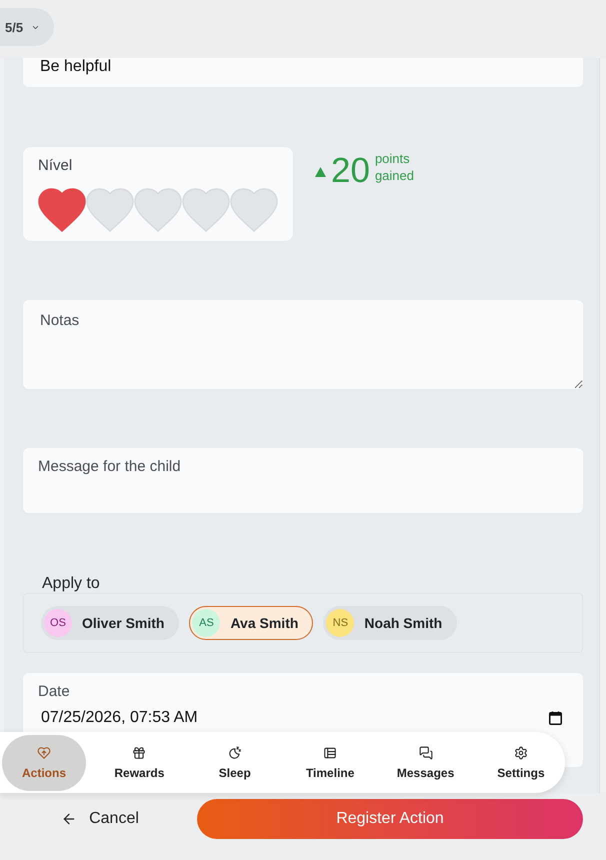 The height and width of the screenshot is (860, 606). Describe the element at coordinates (303, 480) in the screenshot. I see `message-field: Message for the child` at that location.